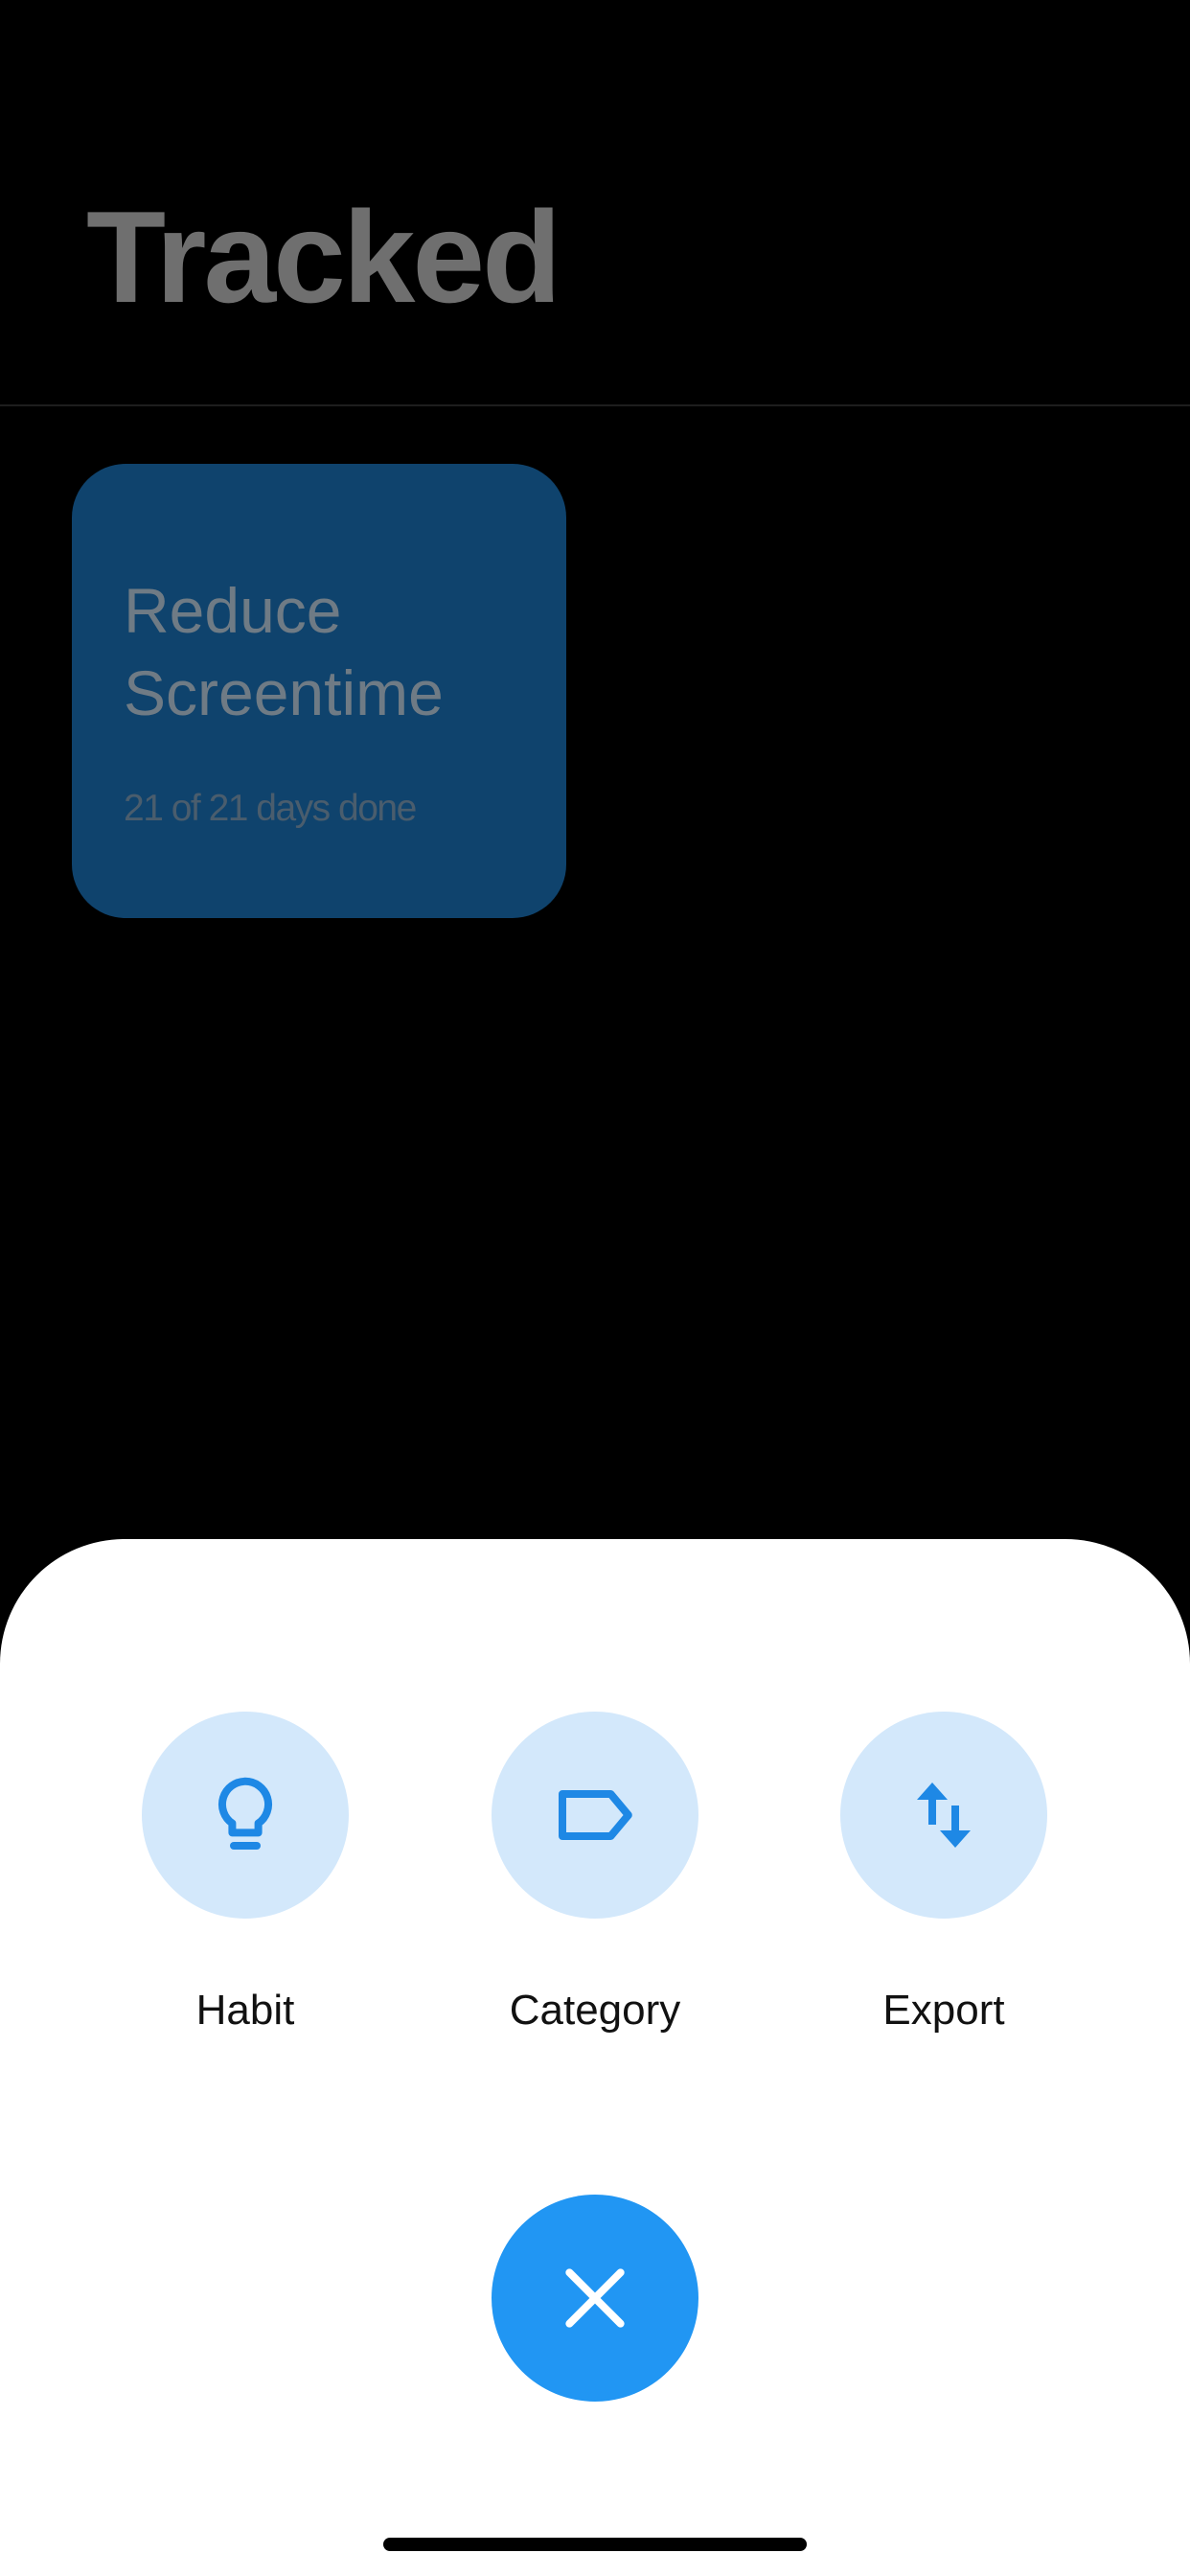 This screenshot has height=2576, width=1190. Describe the element at coordinates (595, 2011) in the screenshot. I see `add-category-label: Category` at that location.